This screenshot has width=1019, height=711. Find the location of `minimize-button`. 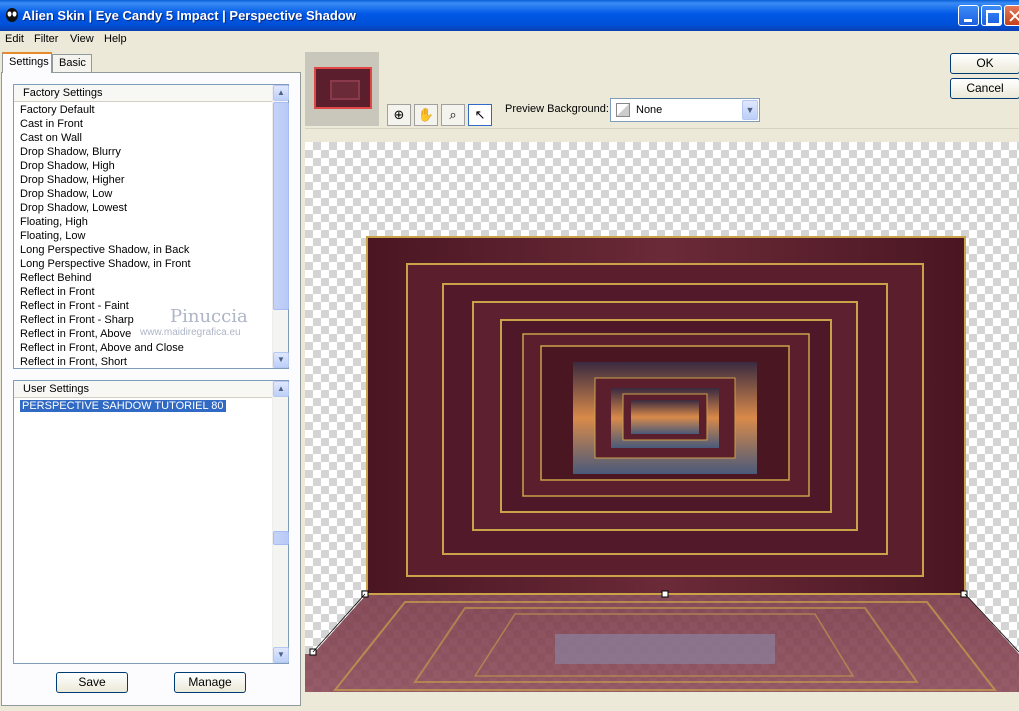

minimize-button is located at coordinates (968, 15).